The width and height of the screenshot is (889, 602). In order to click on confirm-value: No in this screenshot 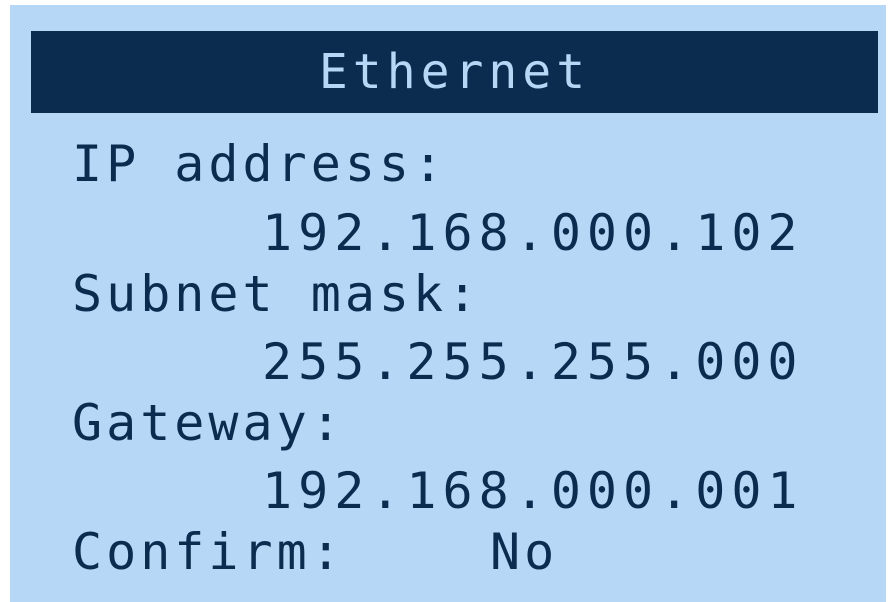, I will do `click(524, 552)`.